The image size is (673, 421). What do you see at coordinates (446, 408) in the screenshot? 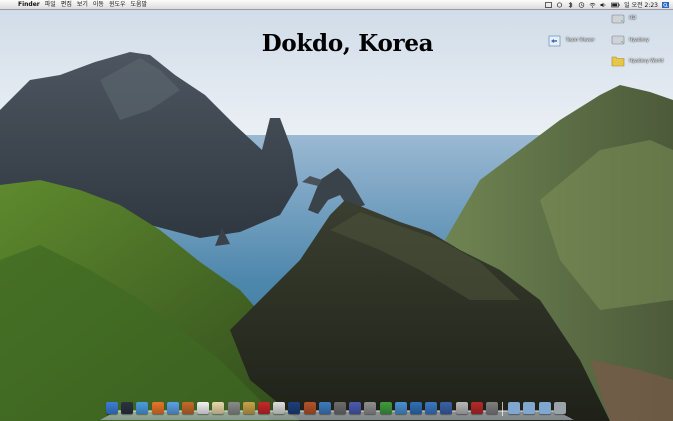
I see `calendar-icon` at bounding box center [446, 408].